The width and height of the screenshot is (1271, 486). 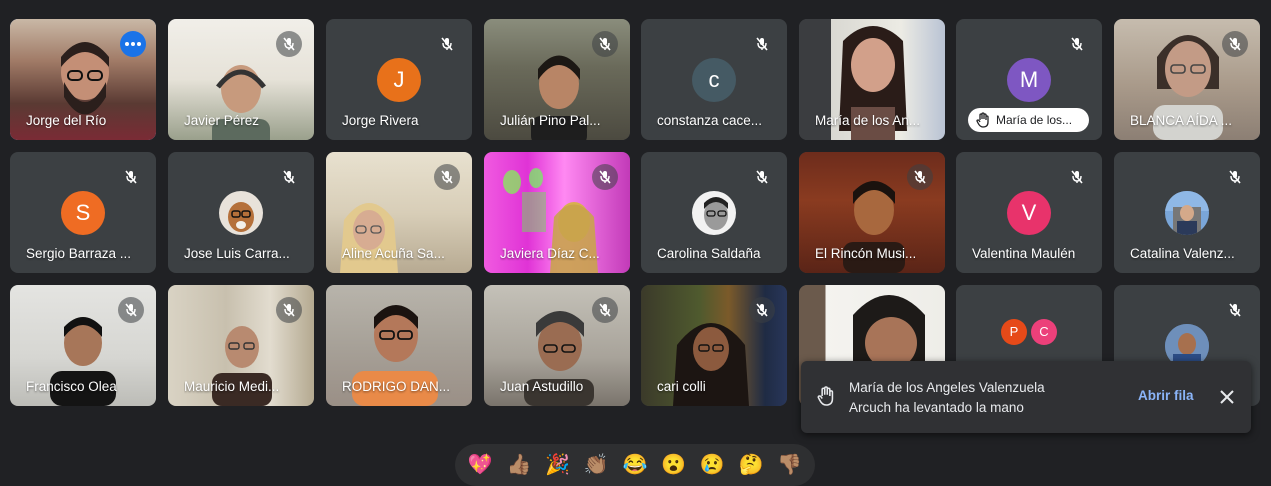 What do you see at coordinates (936, 407) in the screenshot?
I see `notification-line-2: Arcuch ha levantado la mano` at bounding box center [936, 407].